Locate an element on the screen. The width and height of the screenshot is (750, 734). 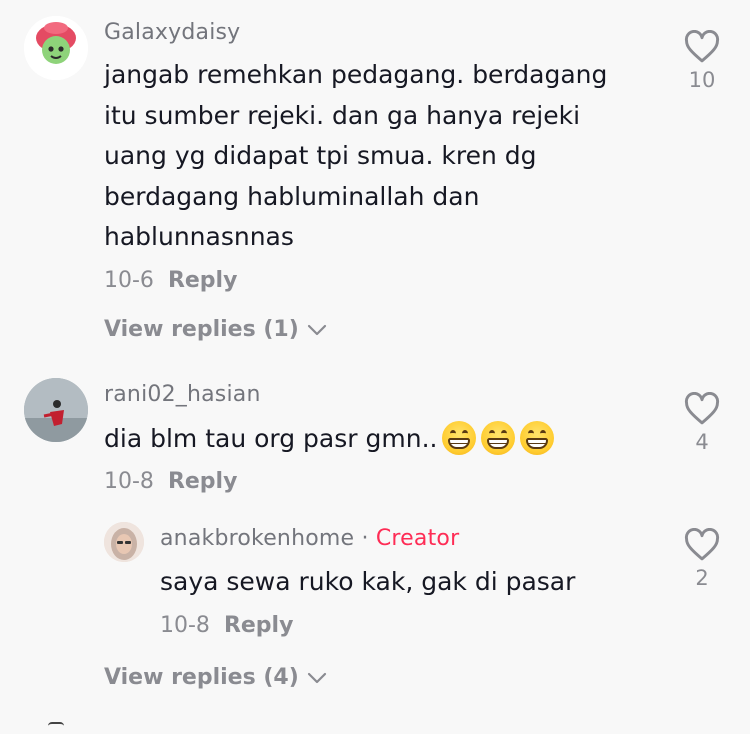
comment-username: Galaxydaisy is located at coordinates (172, 32).